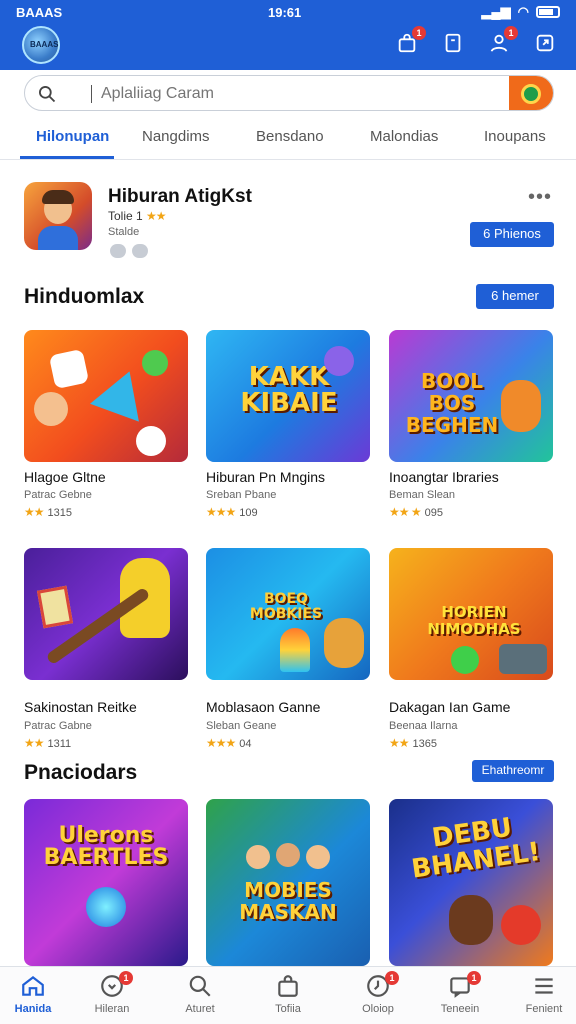  What do you see at coordinates (476, 848) in the screenshot?
I see `game-art-title: DEBU BHANEL!` at bounding box center [476, 848].